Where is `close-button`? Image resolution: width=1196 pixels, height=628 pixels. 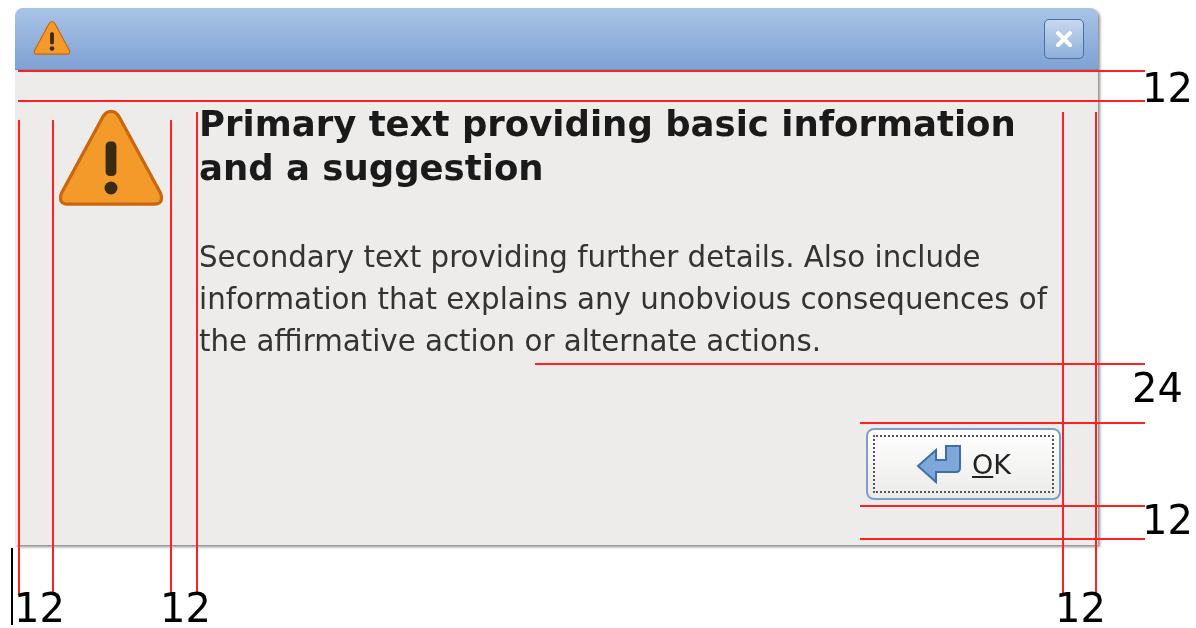
close-button is located at coordinates (1064, 38).